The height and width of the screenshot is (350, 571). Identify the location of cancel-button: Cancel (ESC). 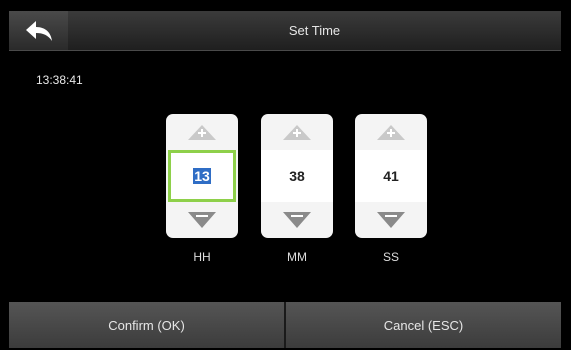
(423, 325).